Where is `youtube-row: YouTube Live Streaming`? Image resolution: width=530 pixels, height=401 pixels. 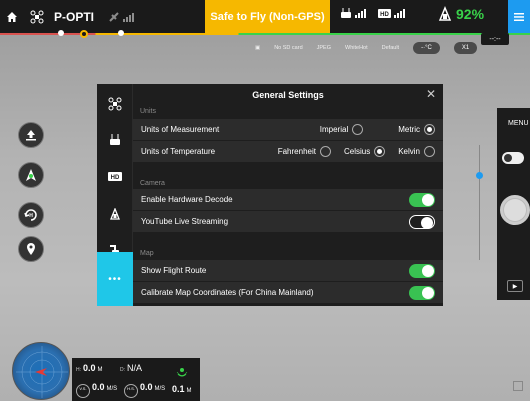 youtube-row: YouTube Live Streaming is located at coordinates (288, 222).